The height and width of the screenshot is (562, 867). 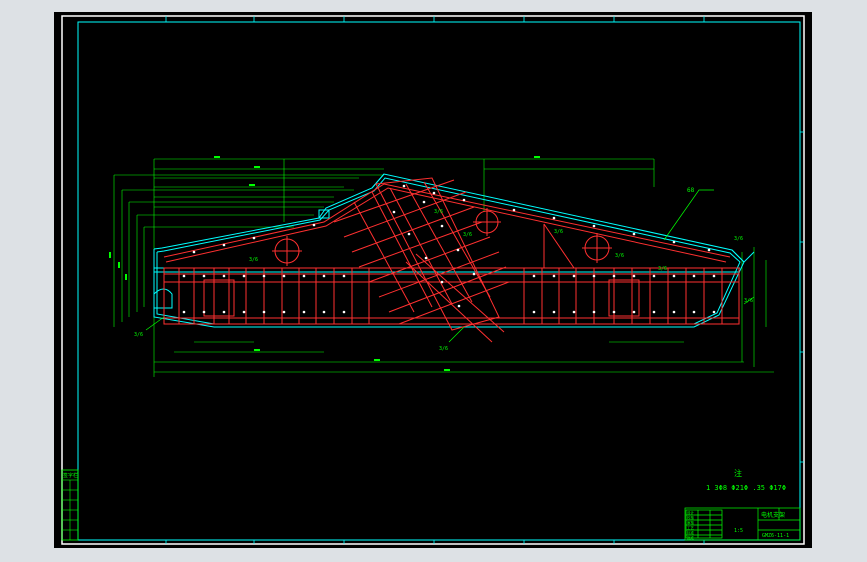 What do you see at coordinates (738, 531) in the screenshot?
I see `title-scale: 1:5` at bounding box center [738, 531].